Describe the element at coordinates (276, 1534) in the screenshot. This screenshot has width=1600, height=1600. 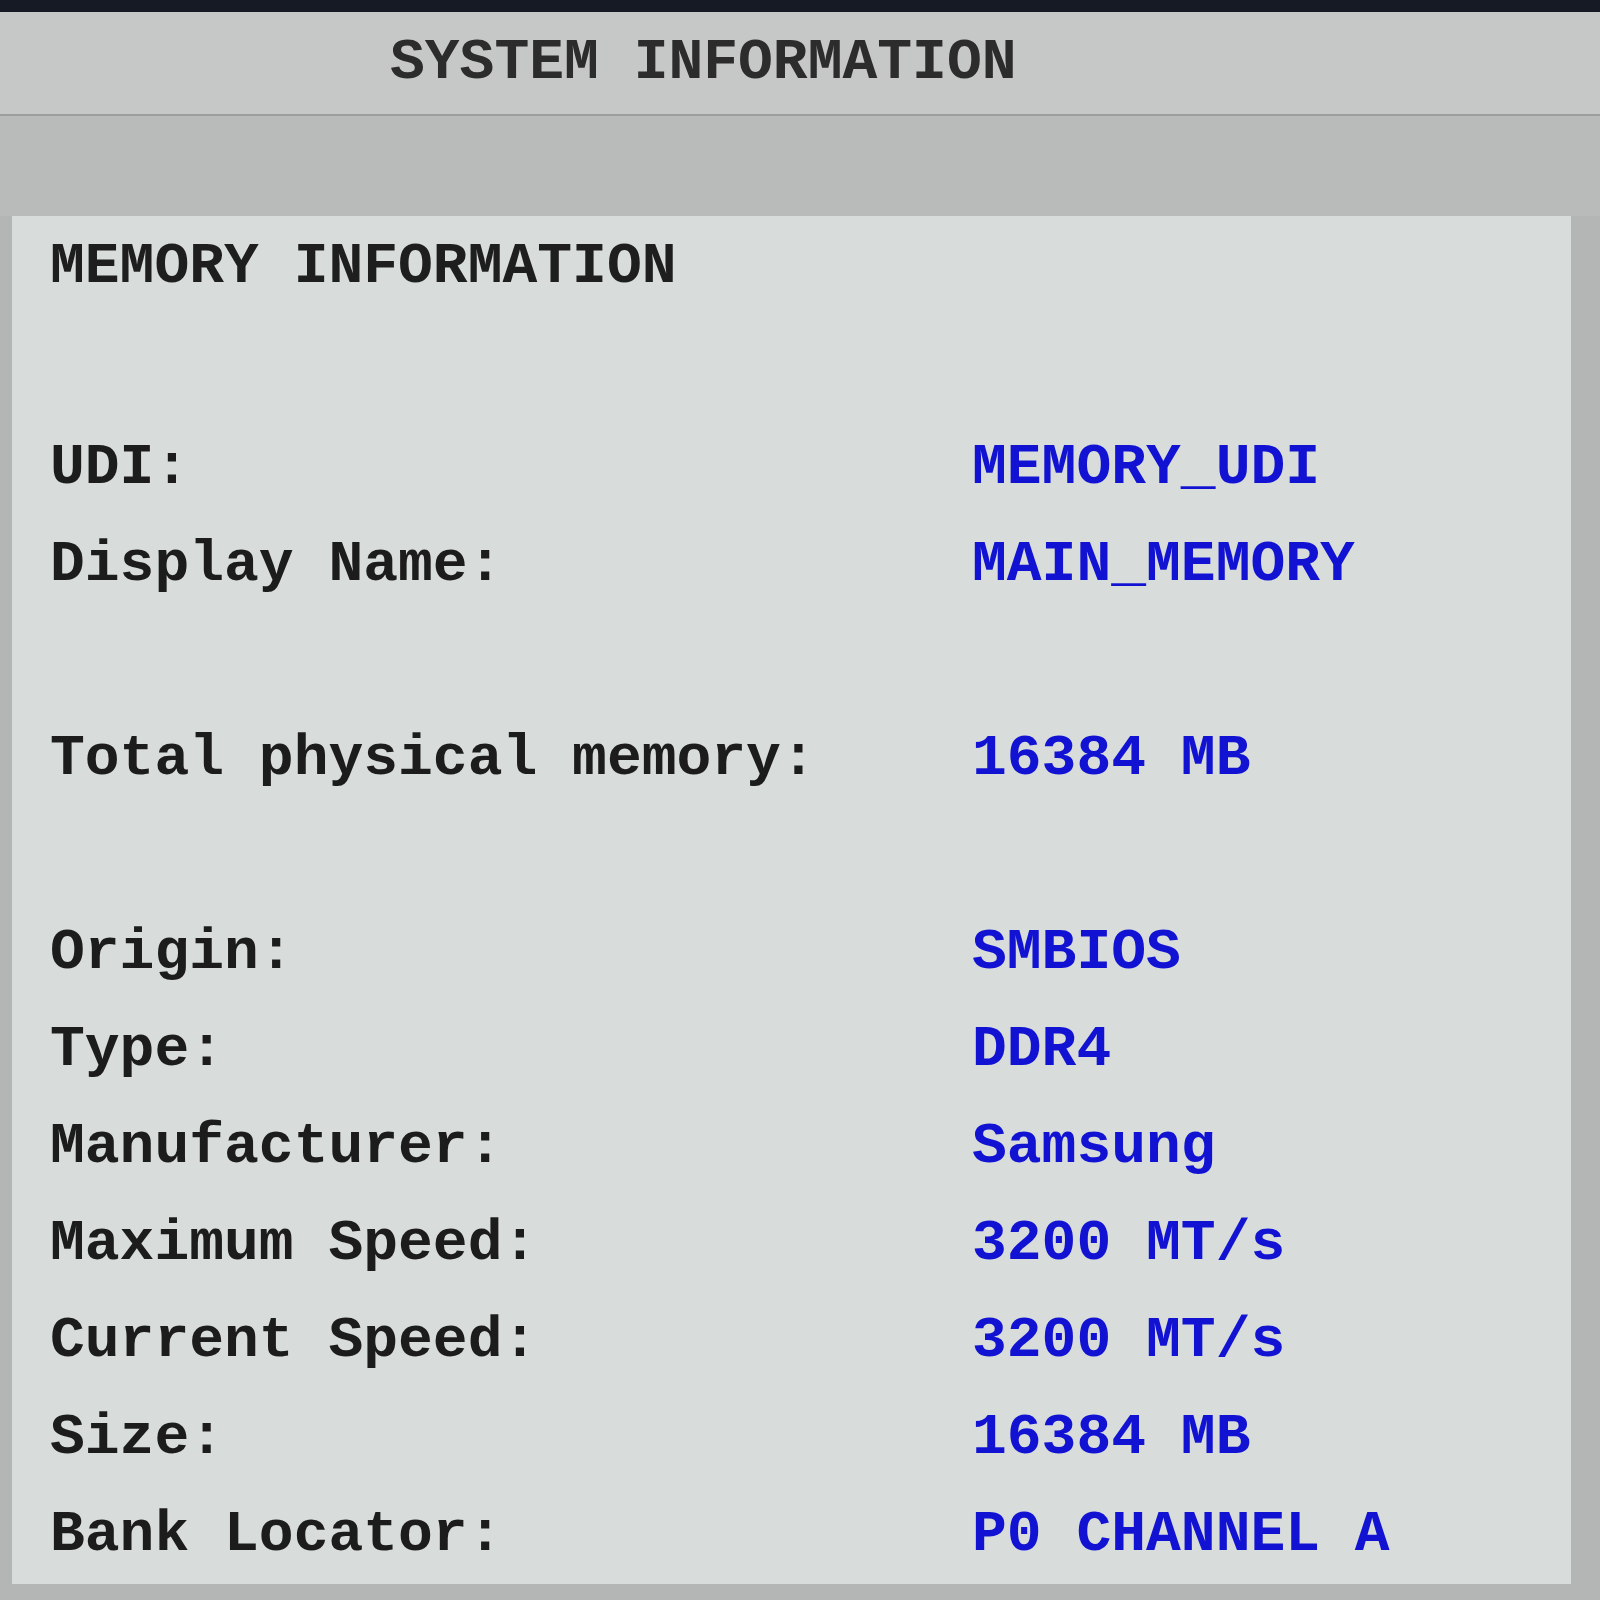
I see `field-label: Bank Locator:` at that location.